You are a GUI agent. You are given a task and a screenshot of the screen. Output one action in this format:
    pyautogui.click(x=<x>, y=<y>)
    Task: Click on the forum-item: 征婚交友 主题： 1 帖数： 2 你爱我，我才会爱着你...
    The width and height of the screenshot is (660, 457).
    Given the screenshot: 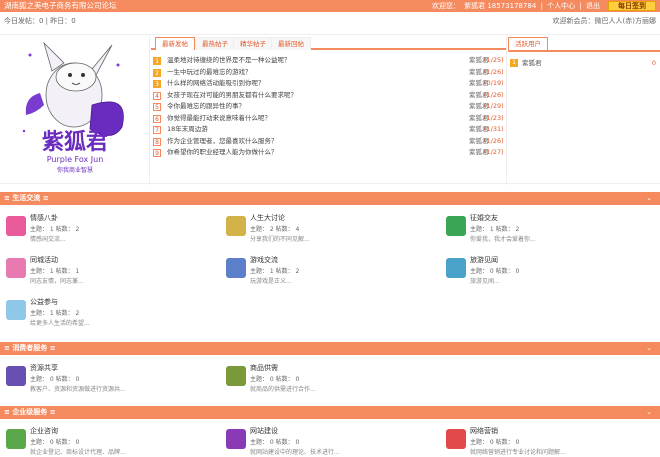 What is the action you would take?
    pyautogui.click(x=545, y=229)
    